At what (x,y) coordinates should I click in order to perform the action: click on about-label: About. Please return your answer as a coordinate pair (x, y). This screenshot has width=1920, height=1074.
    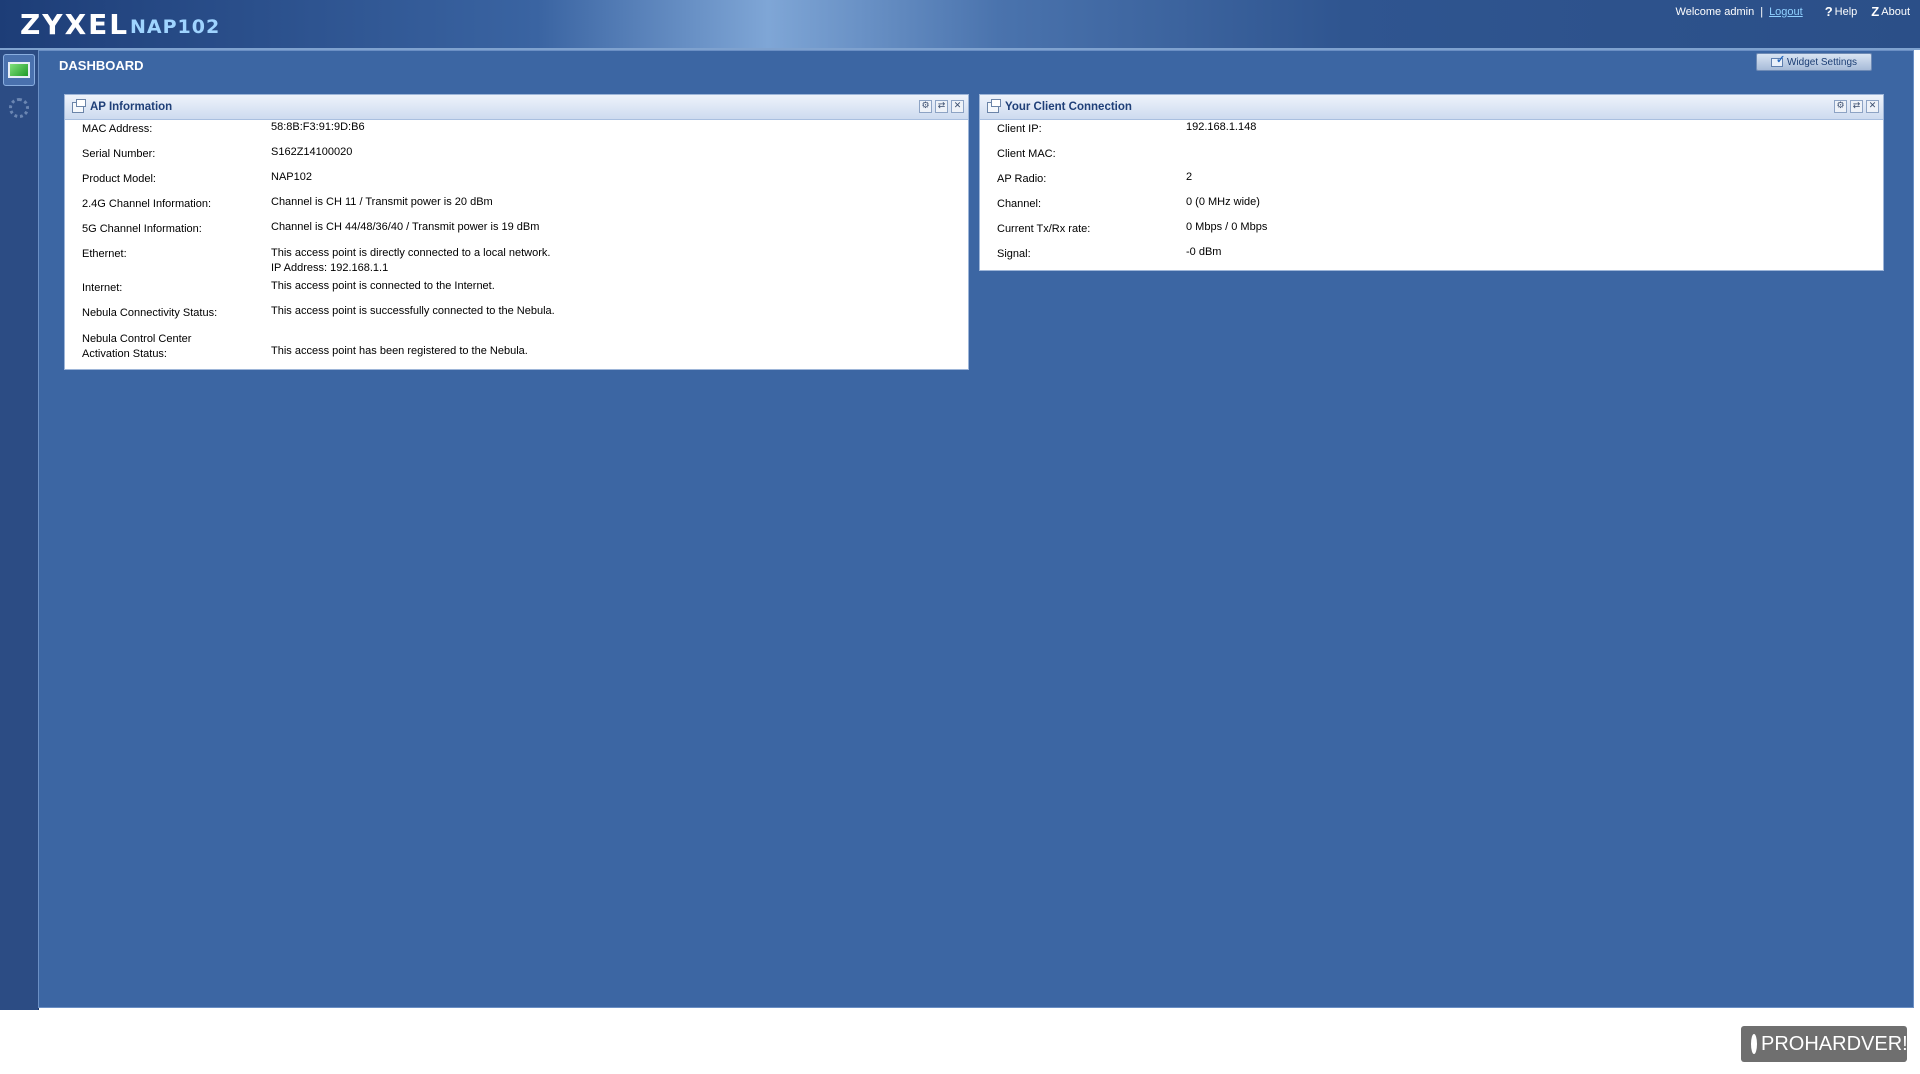
    Looking at the image, I should click on (1895, 11).